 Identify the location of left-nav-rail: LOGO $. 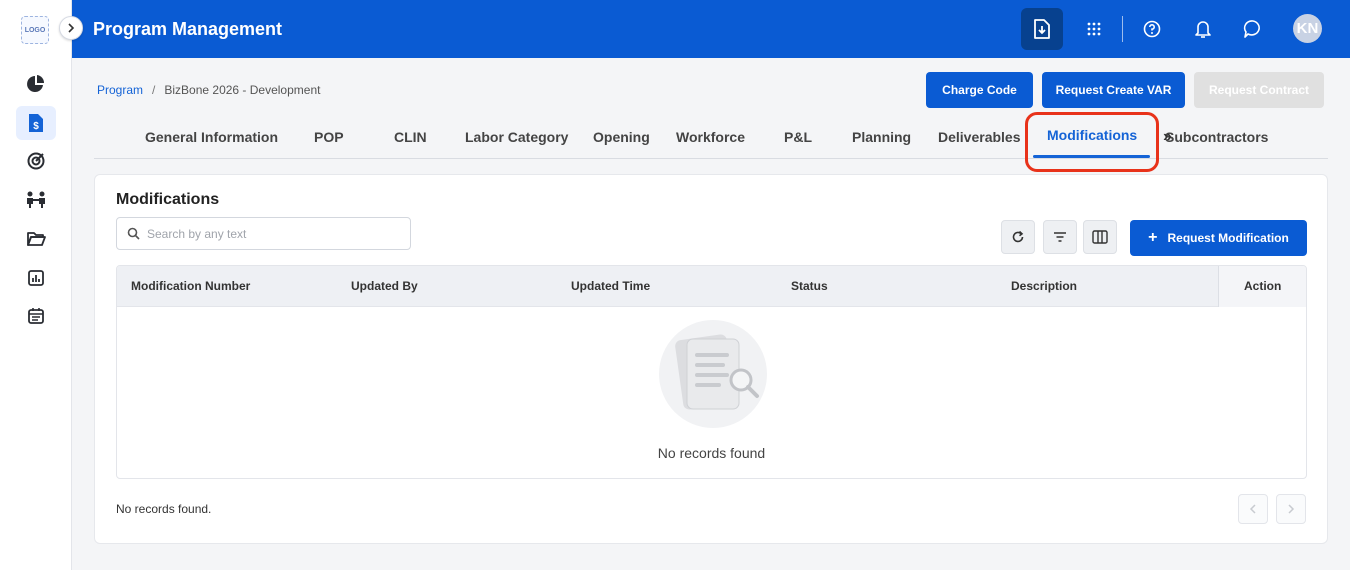
(36, 285).